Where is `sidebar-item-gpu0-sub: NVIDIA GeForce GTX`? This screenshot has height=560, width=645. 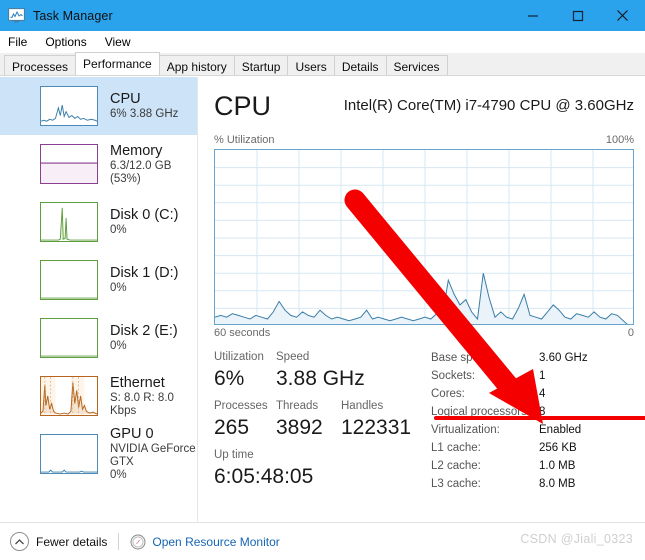 sidebar-item-gpu0-sub: NVIDIA GeForce GTX is located at coordinates (153, 456).